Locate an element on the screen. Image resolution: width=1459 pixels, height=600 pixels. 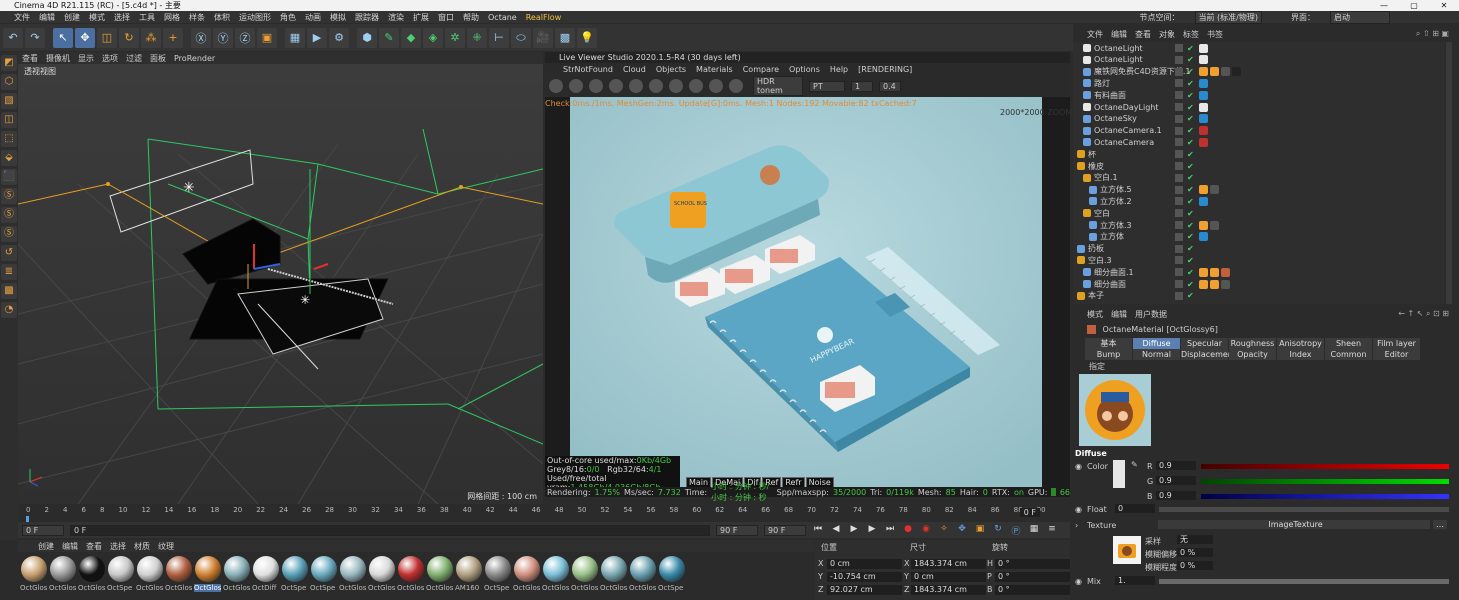
timeline-current-frame: 0 F is located at coordinates (1029, 512).